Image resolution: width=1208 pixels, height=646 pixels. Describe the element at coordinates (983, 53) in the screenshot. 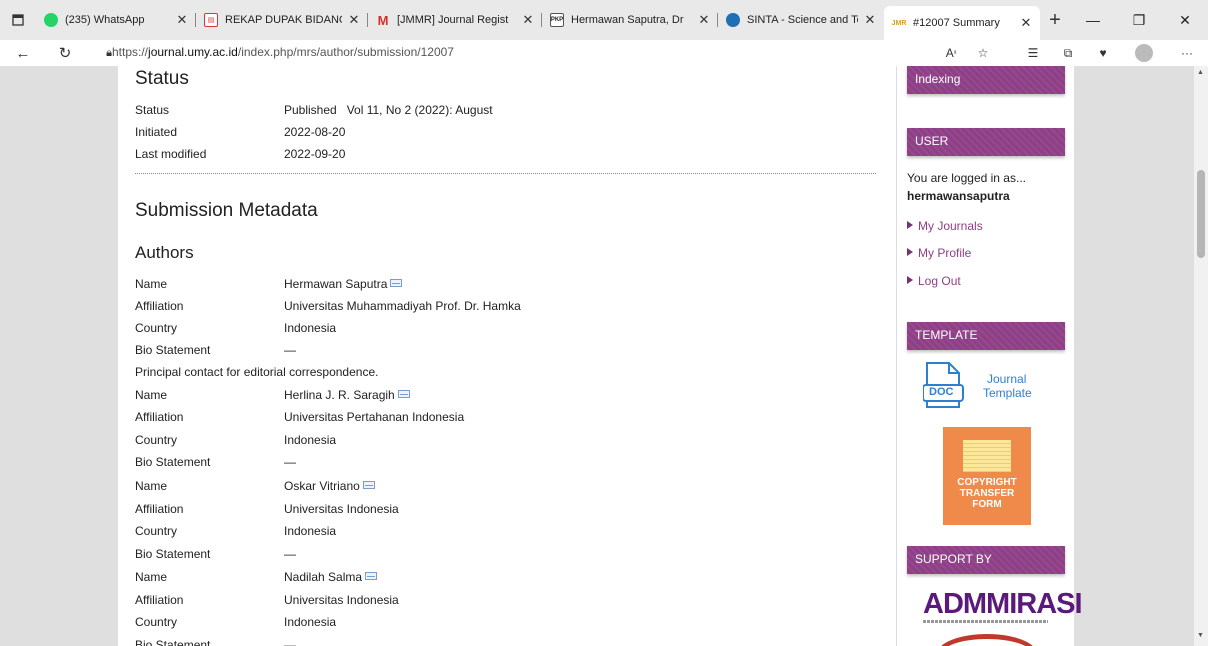

I see `favorite-star-icon: ☆` at that location.